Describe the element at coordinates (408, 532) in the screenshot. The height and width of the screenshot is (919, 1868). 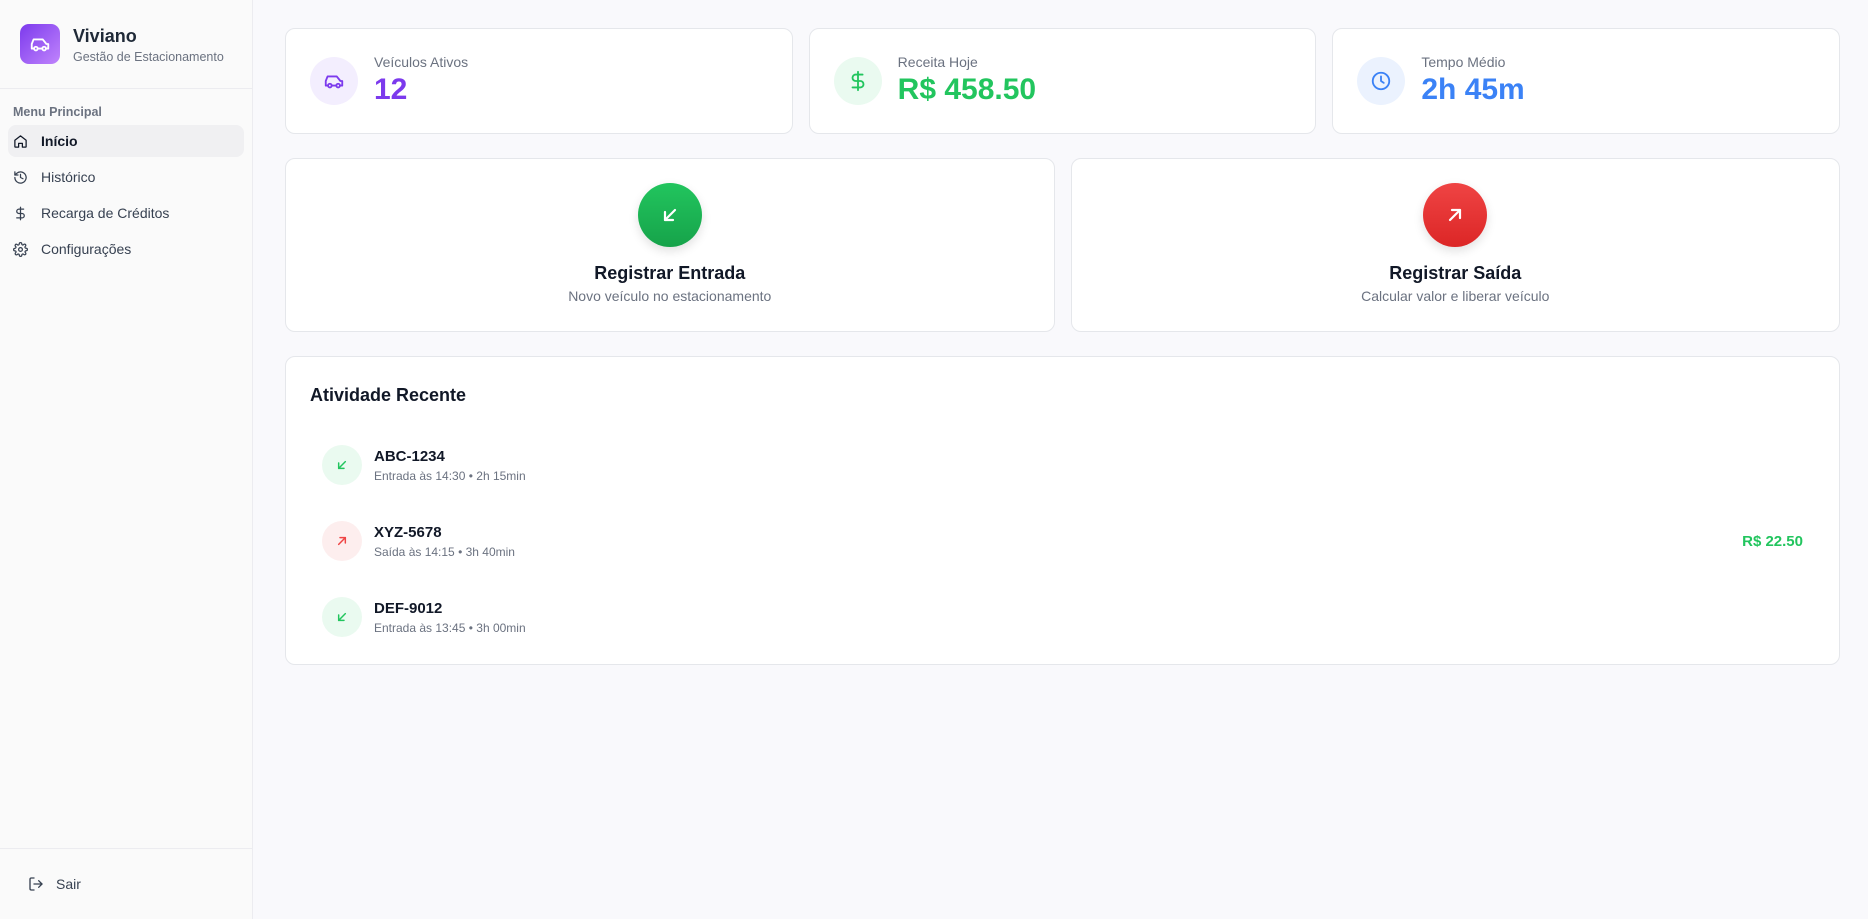
I see `activity-plate: XYZ-5678` at that location.